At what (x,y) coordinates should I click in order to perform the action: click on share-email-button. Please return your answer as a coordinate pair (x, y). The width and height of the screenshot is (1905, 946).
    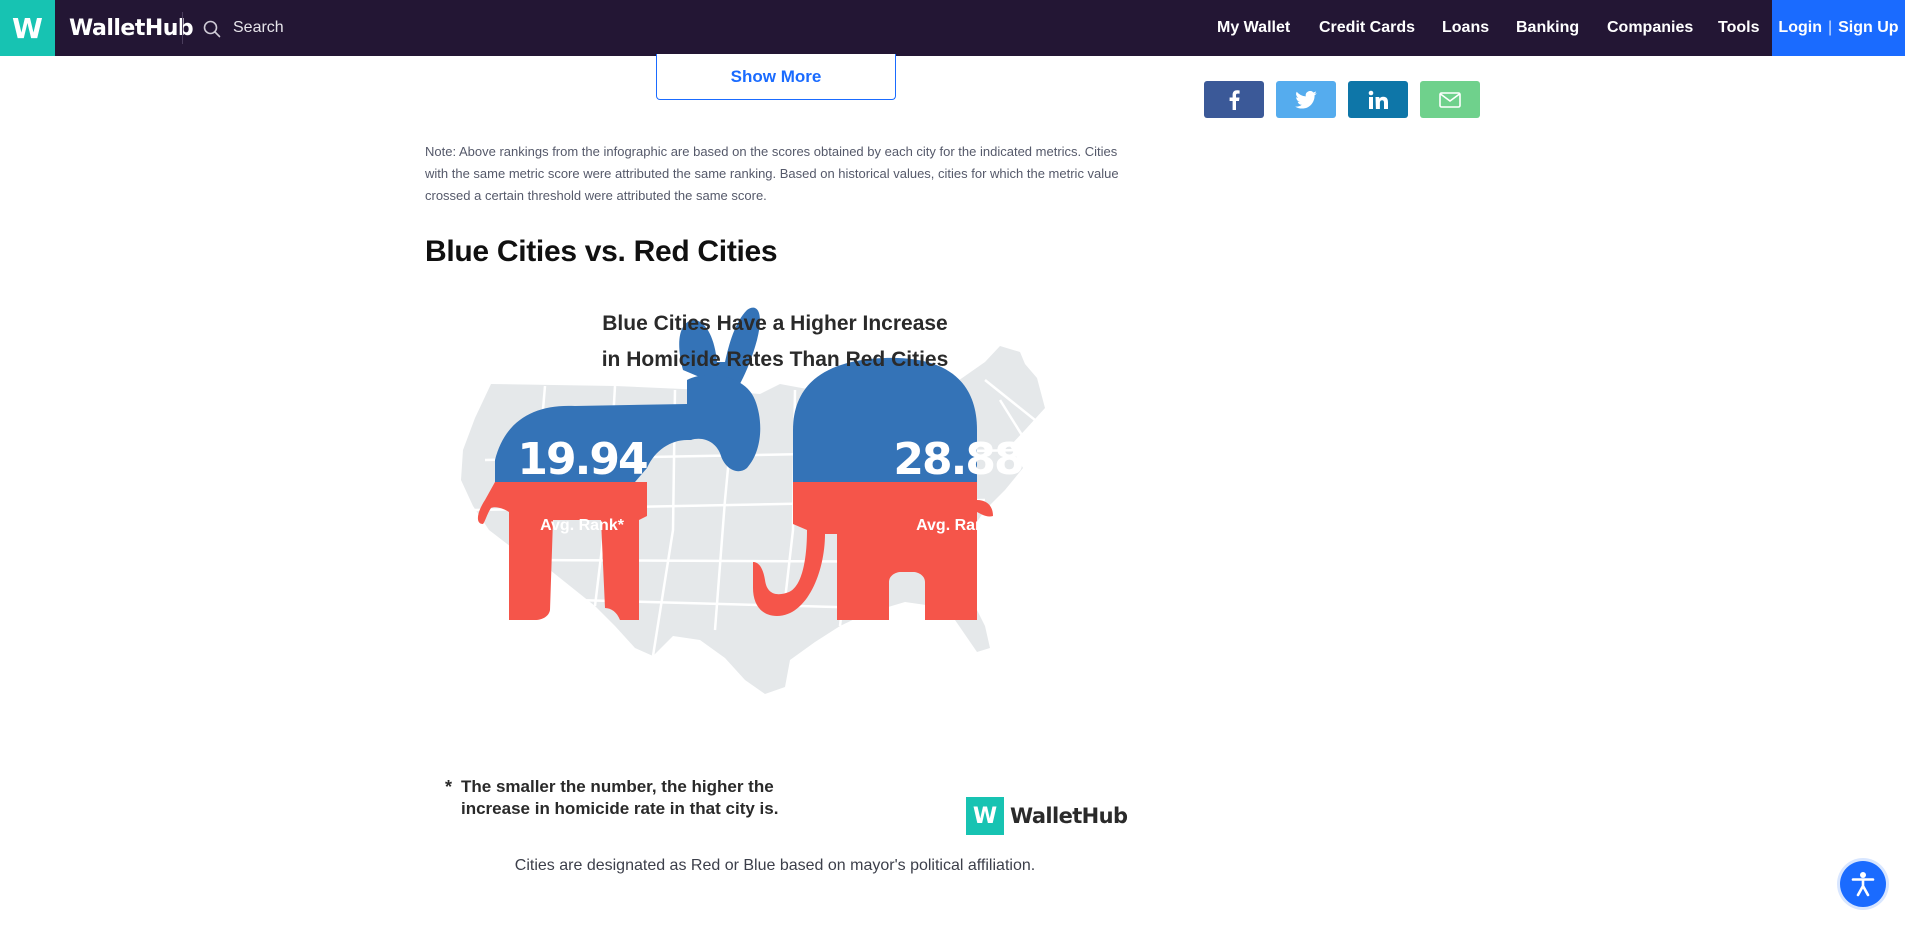
    Looking at the image, I should click on (1450, 99).